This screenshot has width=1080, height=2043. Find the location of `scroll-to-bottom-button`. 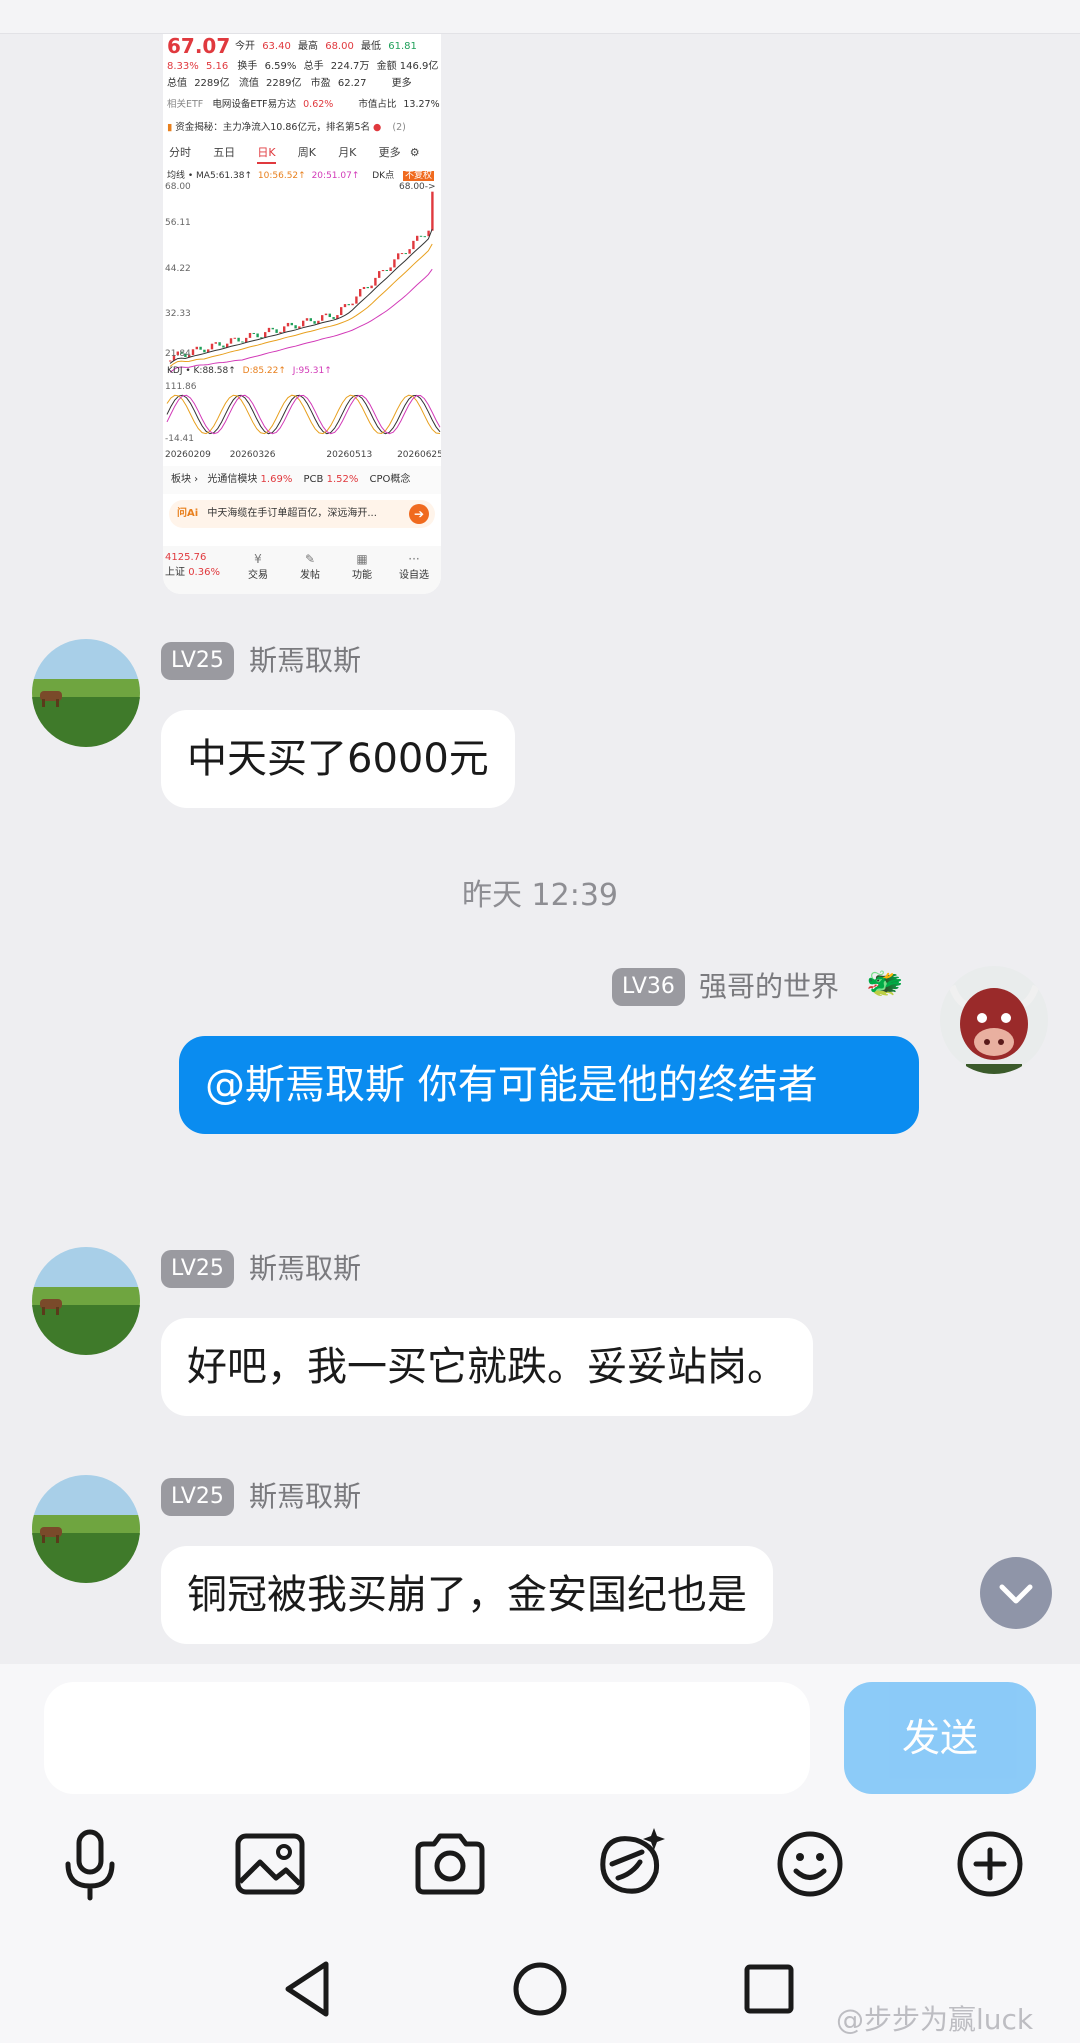

scroll-to-bottom-button is located at coordinates (1016, 1593).